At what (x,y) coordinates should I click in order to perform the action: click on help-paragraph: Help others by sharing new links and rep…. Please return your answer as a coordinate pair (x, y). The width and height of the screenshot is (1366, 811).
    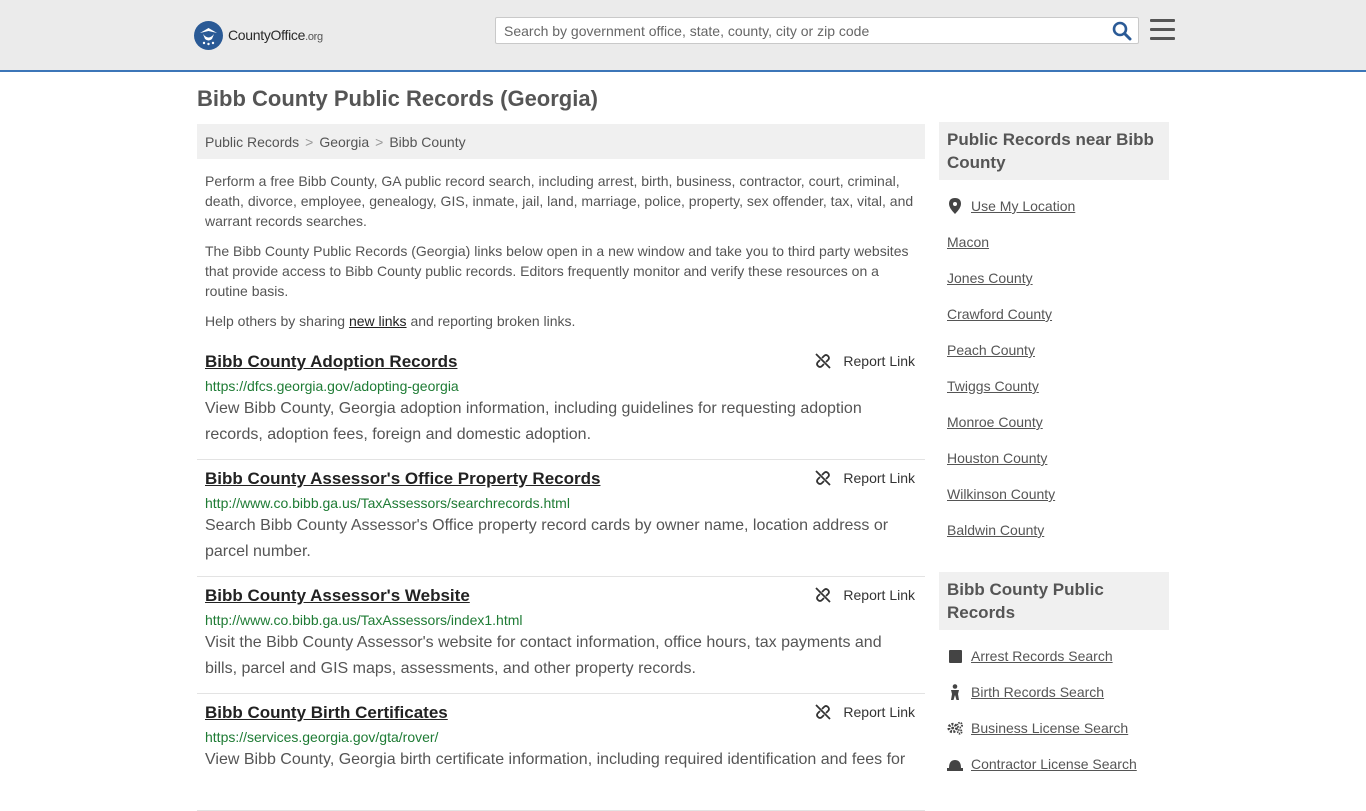
    Looking at the image, I should click on (390, 321).